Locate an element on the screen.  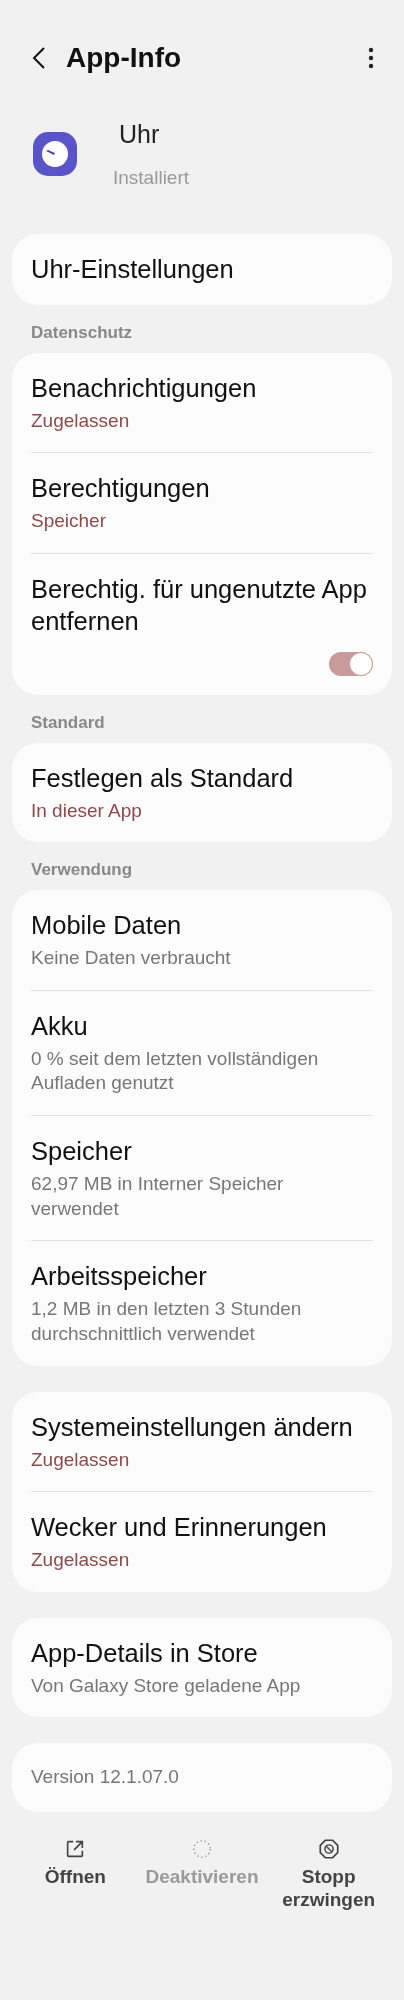
item-subtitle: Von Galaxy Store geladene App is located at coordinates (166, 1685).